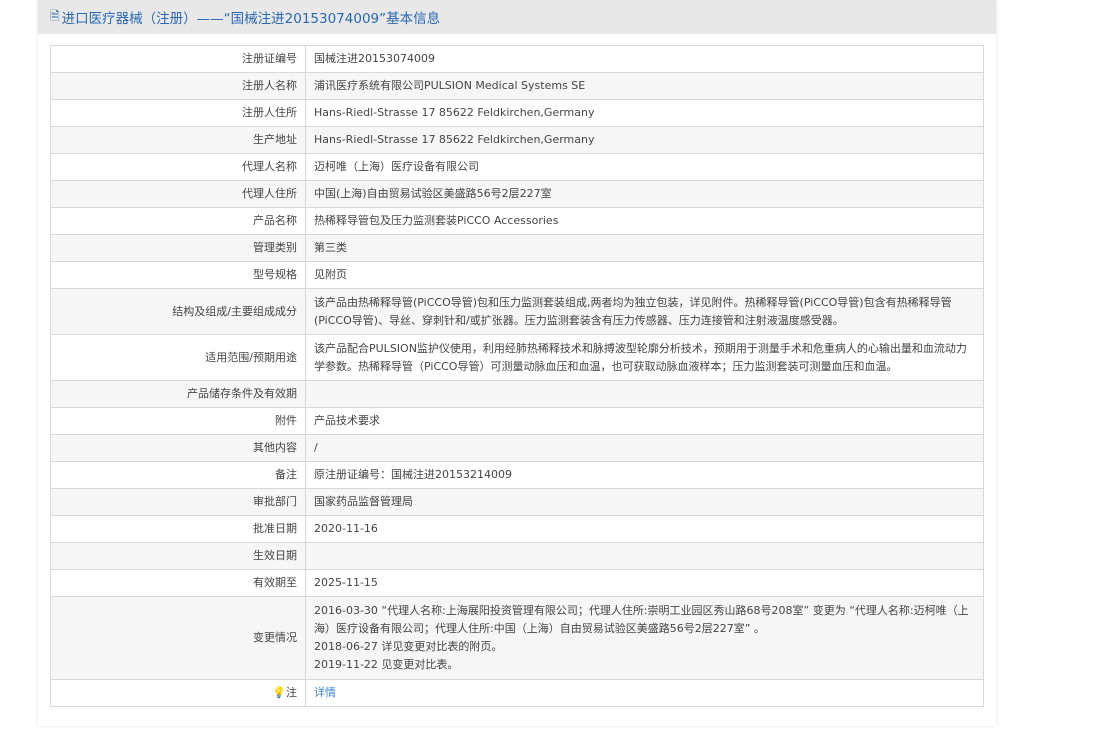 The width and height of the screenshot is (1097, 736). Describe the element at coordinates (644, 421) in the screenshot. I see `row-value: 产品技术要求` at that location.